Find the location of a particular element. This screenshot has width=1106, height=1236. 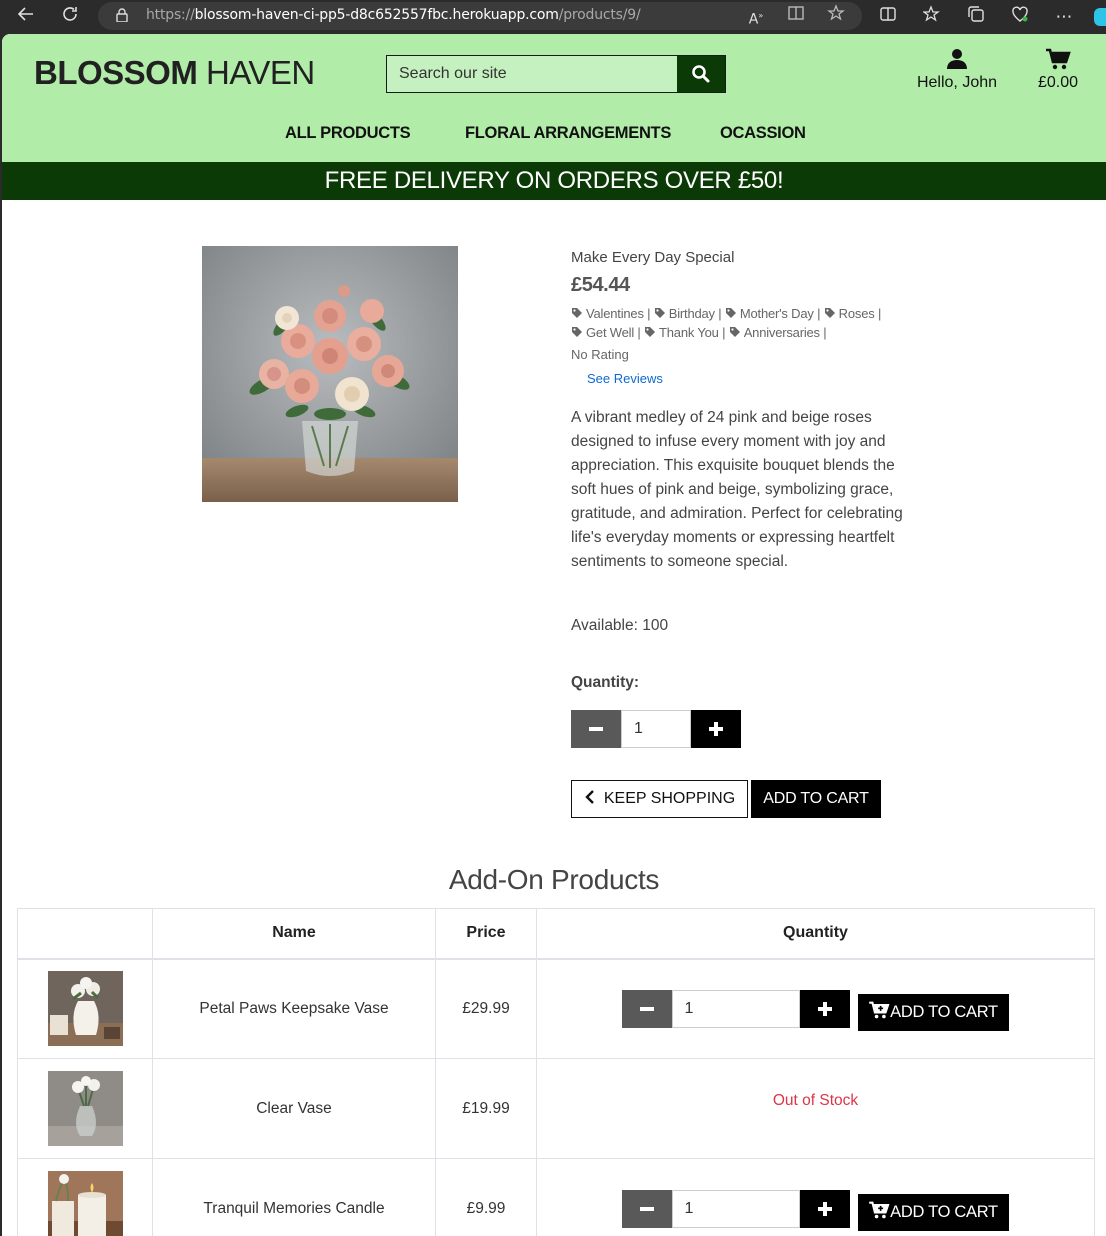

out-of-stock-label: Out of Stock is located at coordinates (815, 1100).